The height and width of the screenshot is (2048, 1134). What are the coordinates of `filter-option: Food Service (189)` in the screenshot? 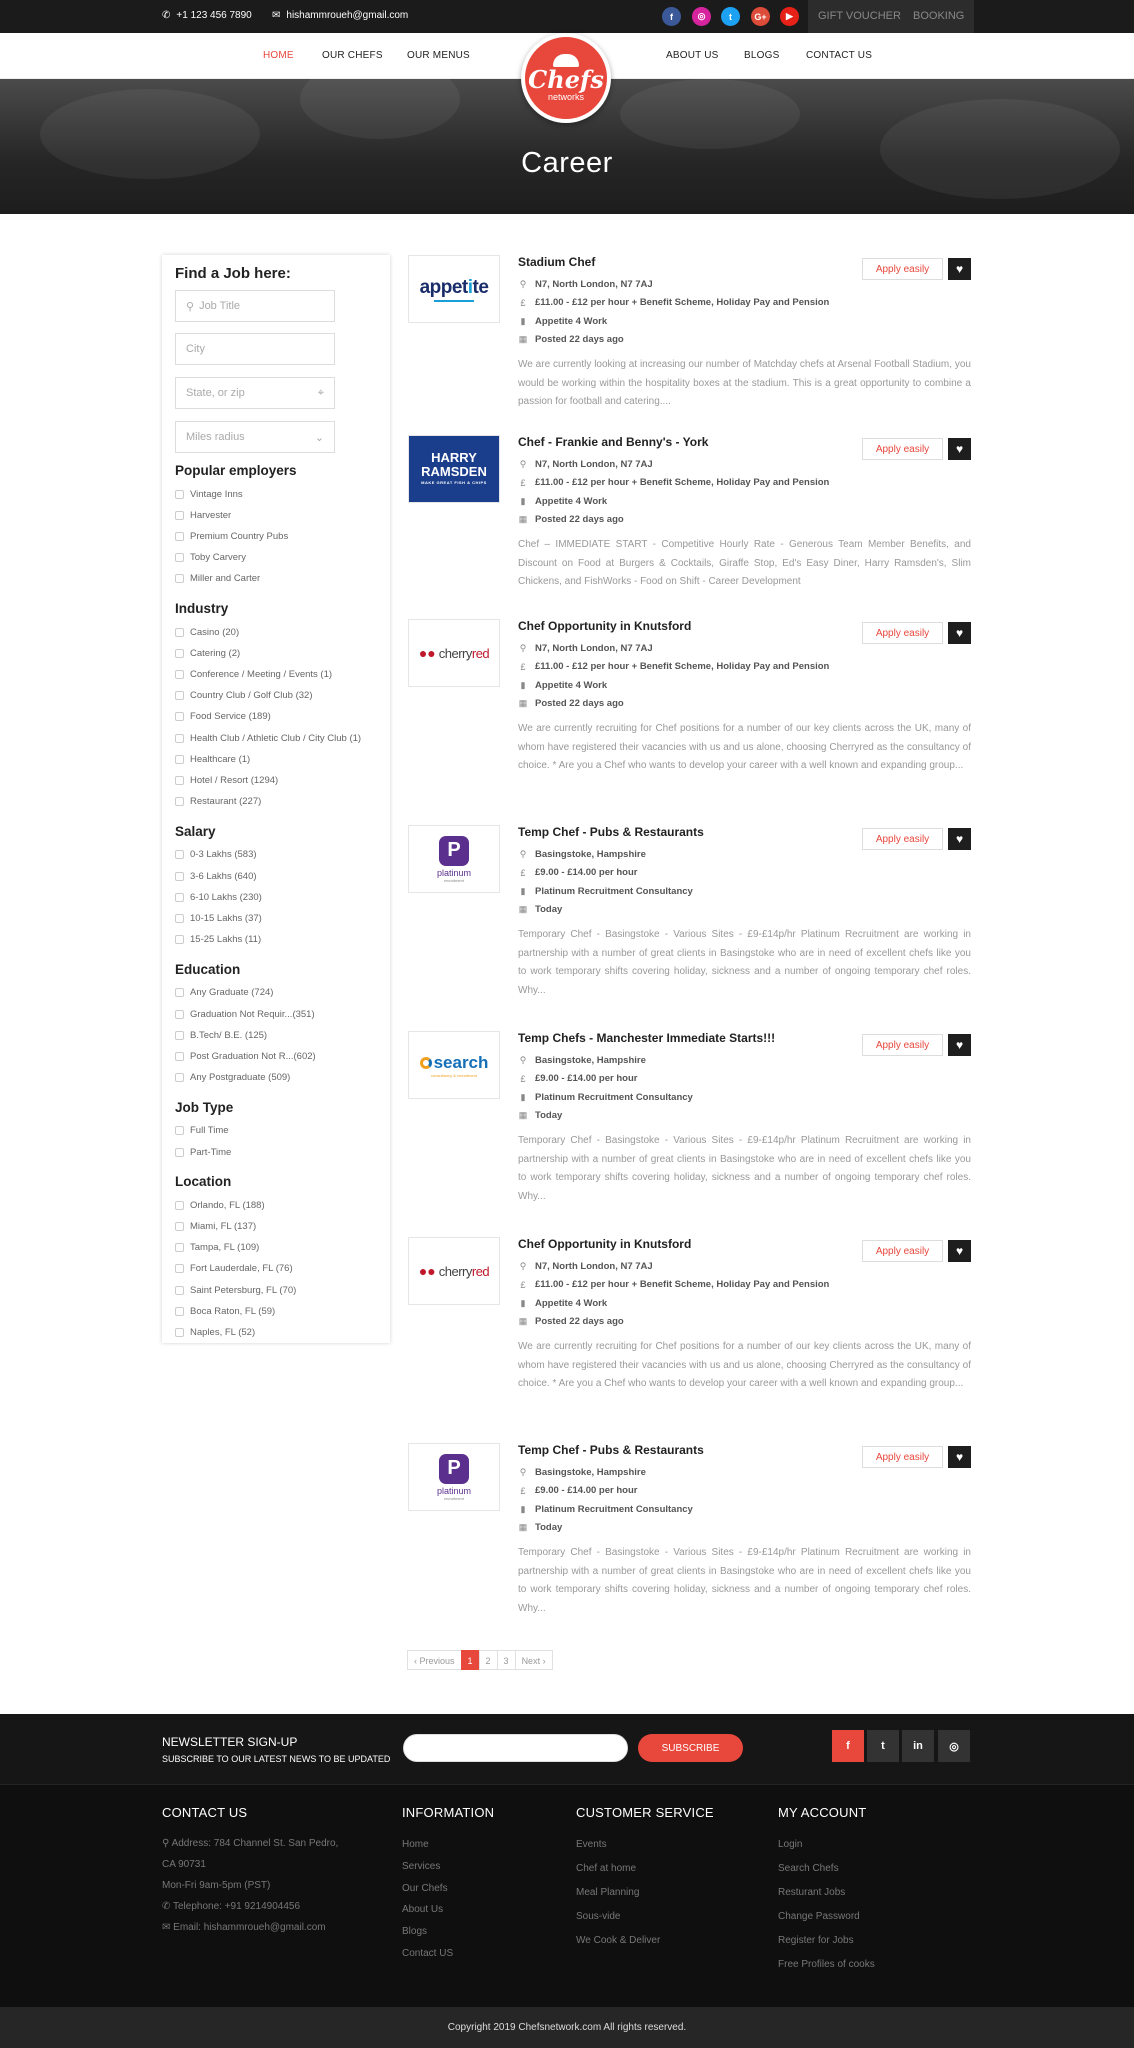 It's located at (223, 717).